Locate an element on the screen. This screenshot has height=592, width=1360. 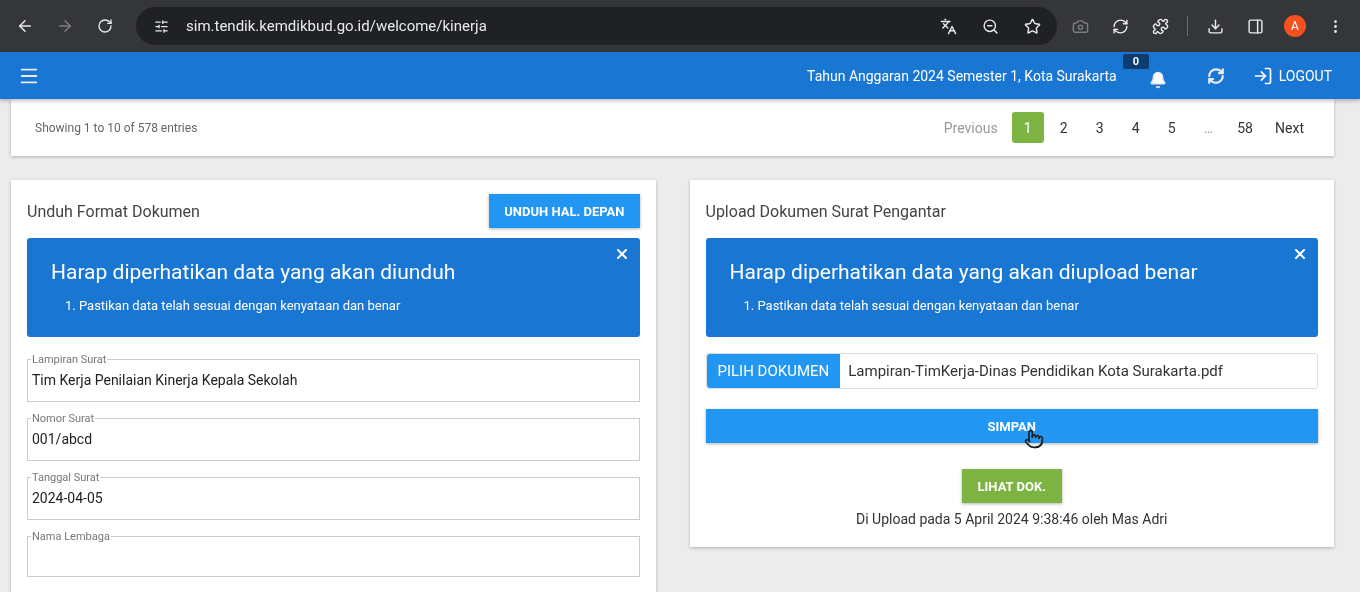
page-button: 2 is located at coordinates (1063, 127).